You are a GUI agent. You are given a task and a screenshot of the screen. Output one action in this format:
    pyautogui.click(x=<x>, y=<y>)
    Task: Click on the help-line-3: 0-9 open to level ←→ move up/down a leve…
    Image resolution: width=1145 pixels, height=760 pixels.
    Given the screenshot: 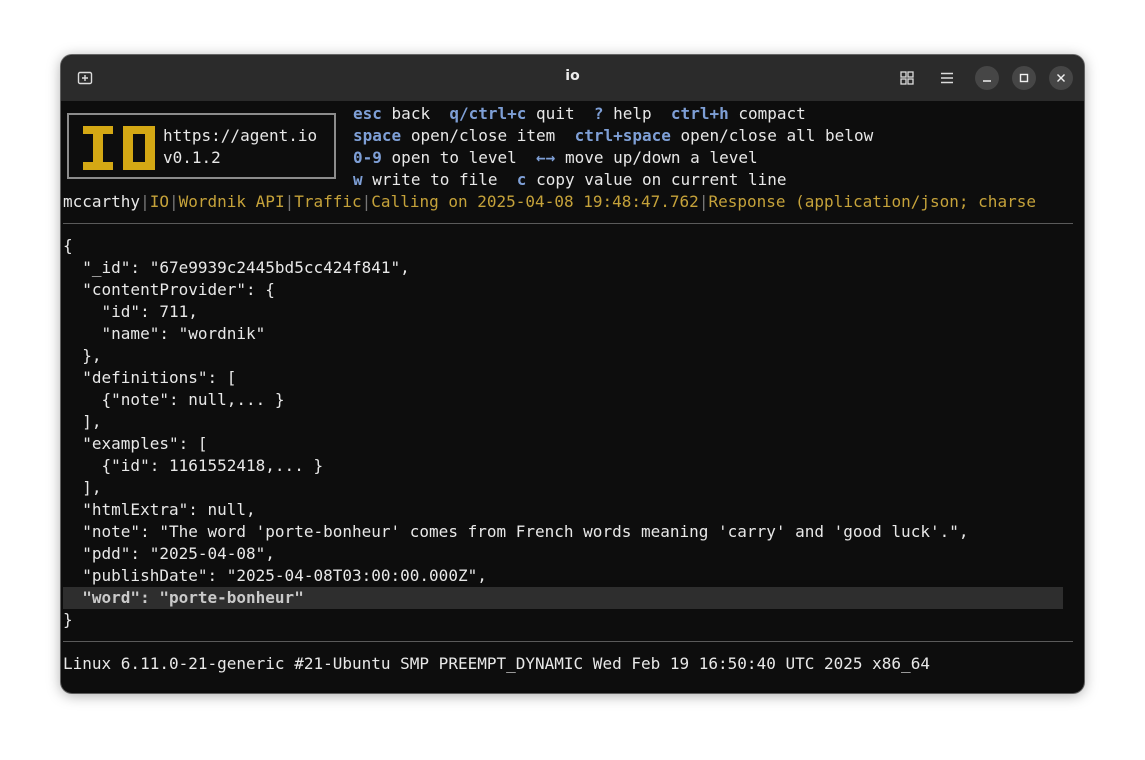 What is the action you would take?
    pyautogui.click(x=555, y=158)
    